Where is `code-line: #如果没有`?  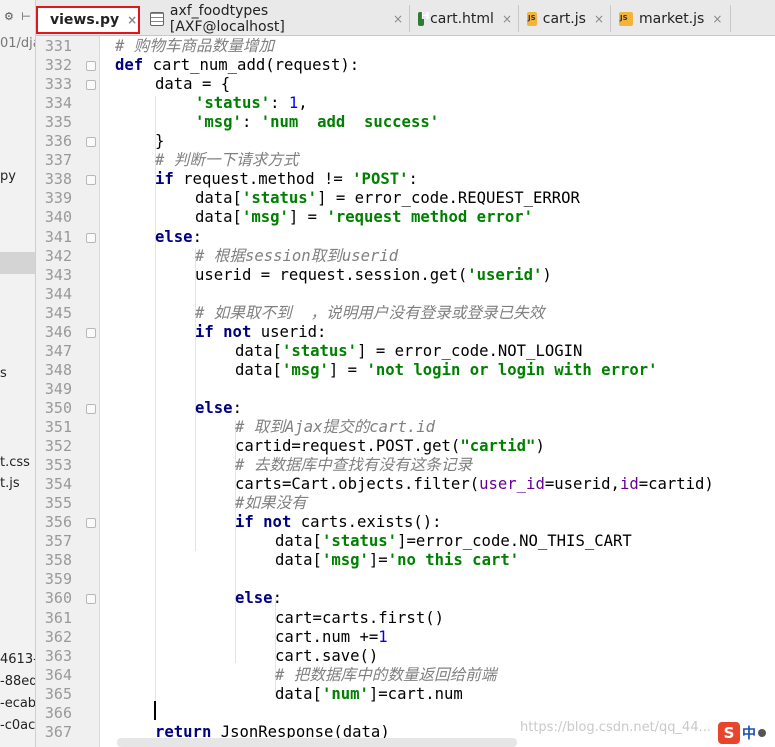 code-line: #如果没有 is located at coordinates (271, 503).